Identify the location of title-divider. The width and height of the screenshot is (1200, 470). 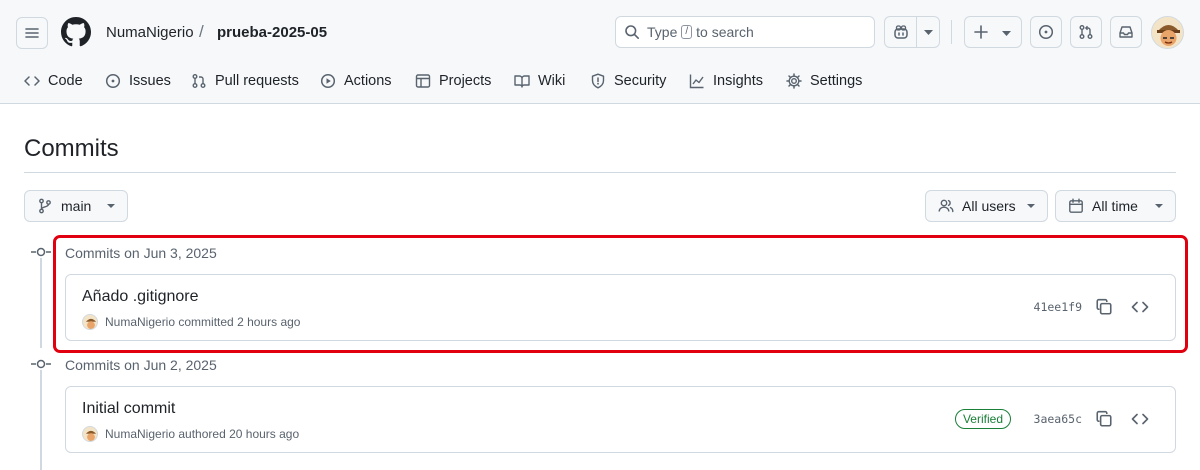
(600, 172).